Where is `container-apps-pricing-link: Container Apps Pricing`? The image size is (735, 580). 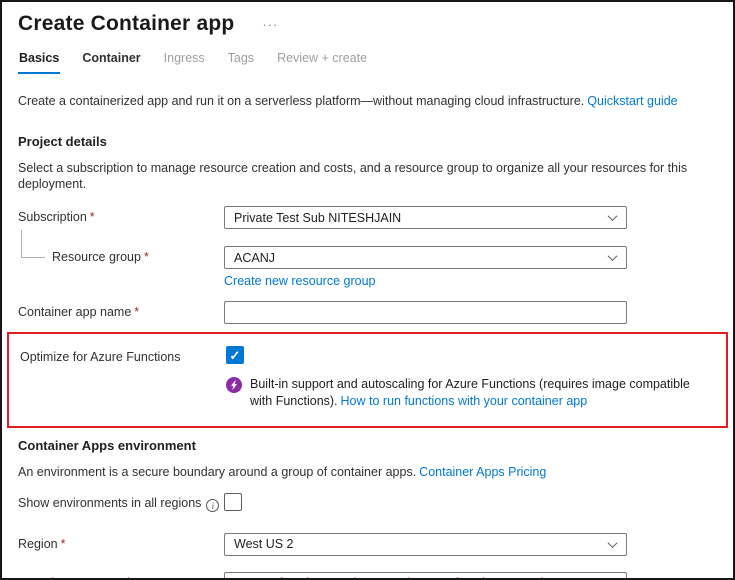 container-apps-pricing-link: Container Apps Pricing is located at coordinates (482, 472).